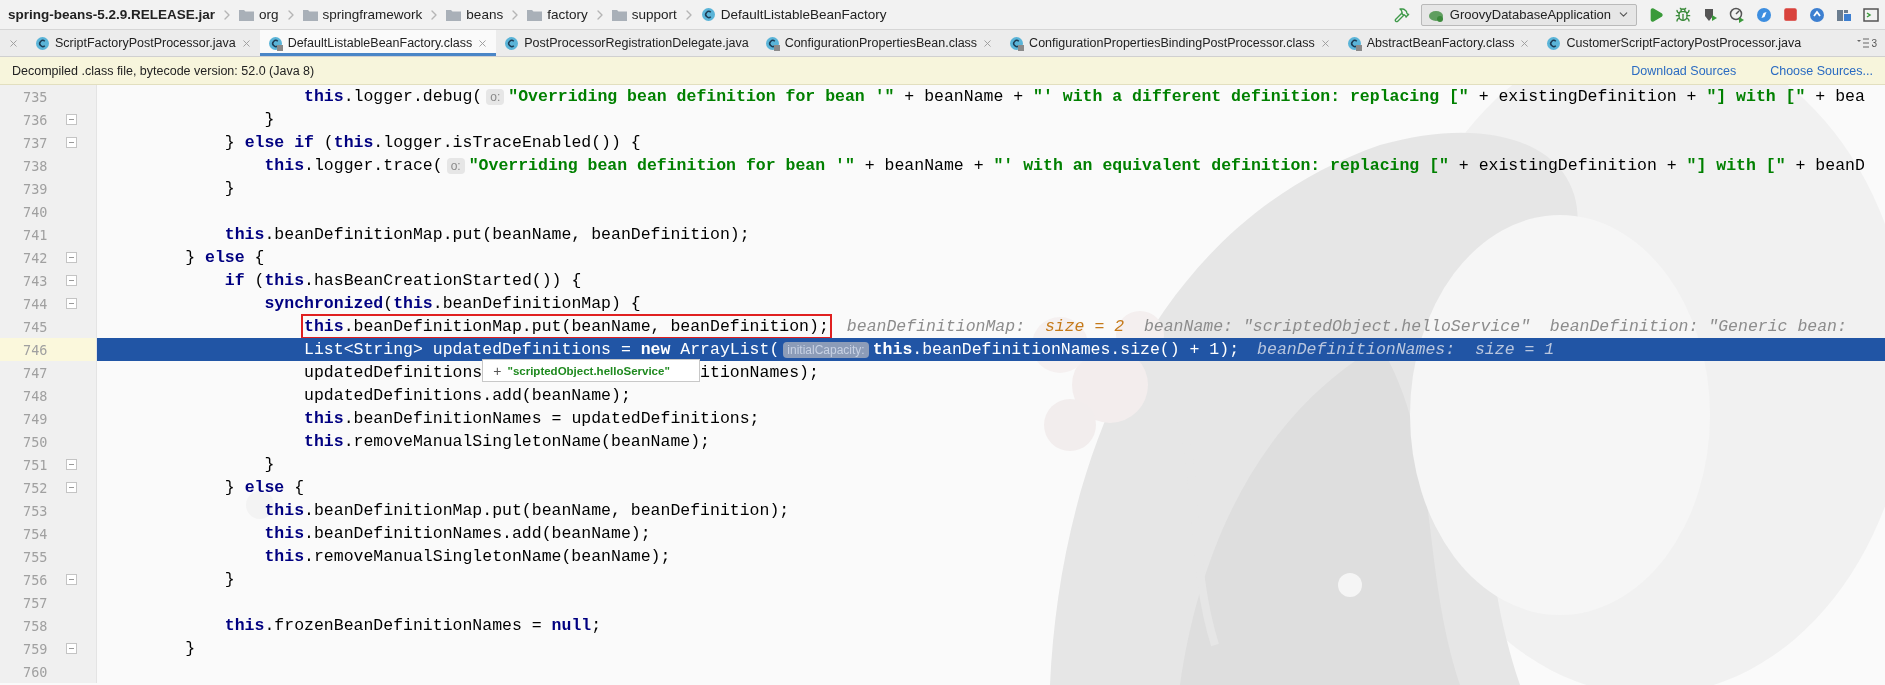  Describe the element at coordinates (35, 418) in the screenshot. I see `line-number: 749` at that location.